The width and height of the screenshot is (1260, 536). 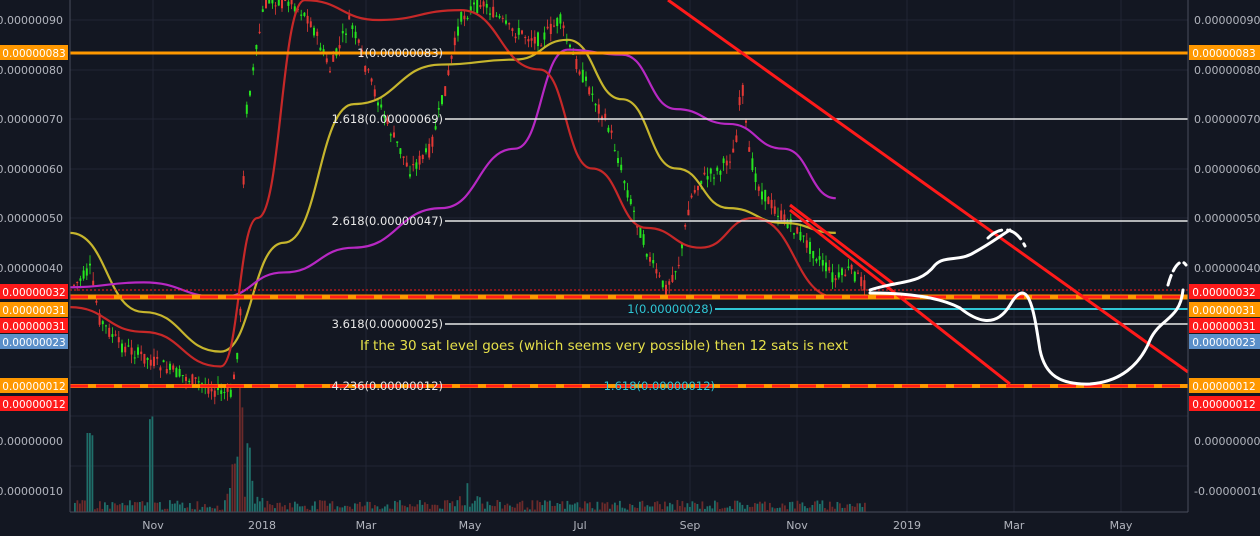 What do you see at coordinates (1227, 491) in the screenshot?
I see `y-tick-label-right: -0.00000010` at bounding box center [1227, 491].